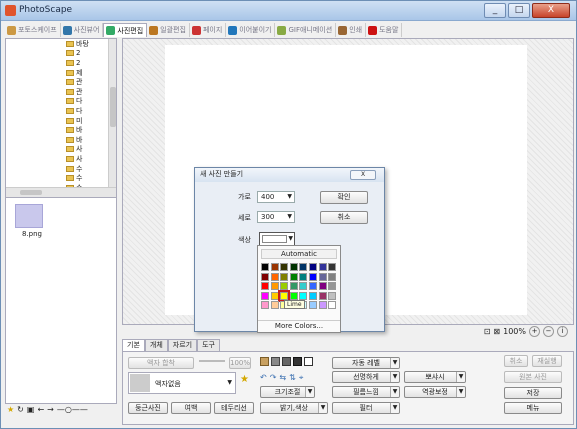 The image size is (577, 429). I want to click on back-icon: ←, so click(40, 409).